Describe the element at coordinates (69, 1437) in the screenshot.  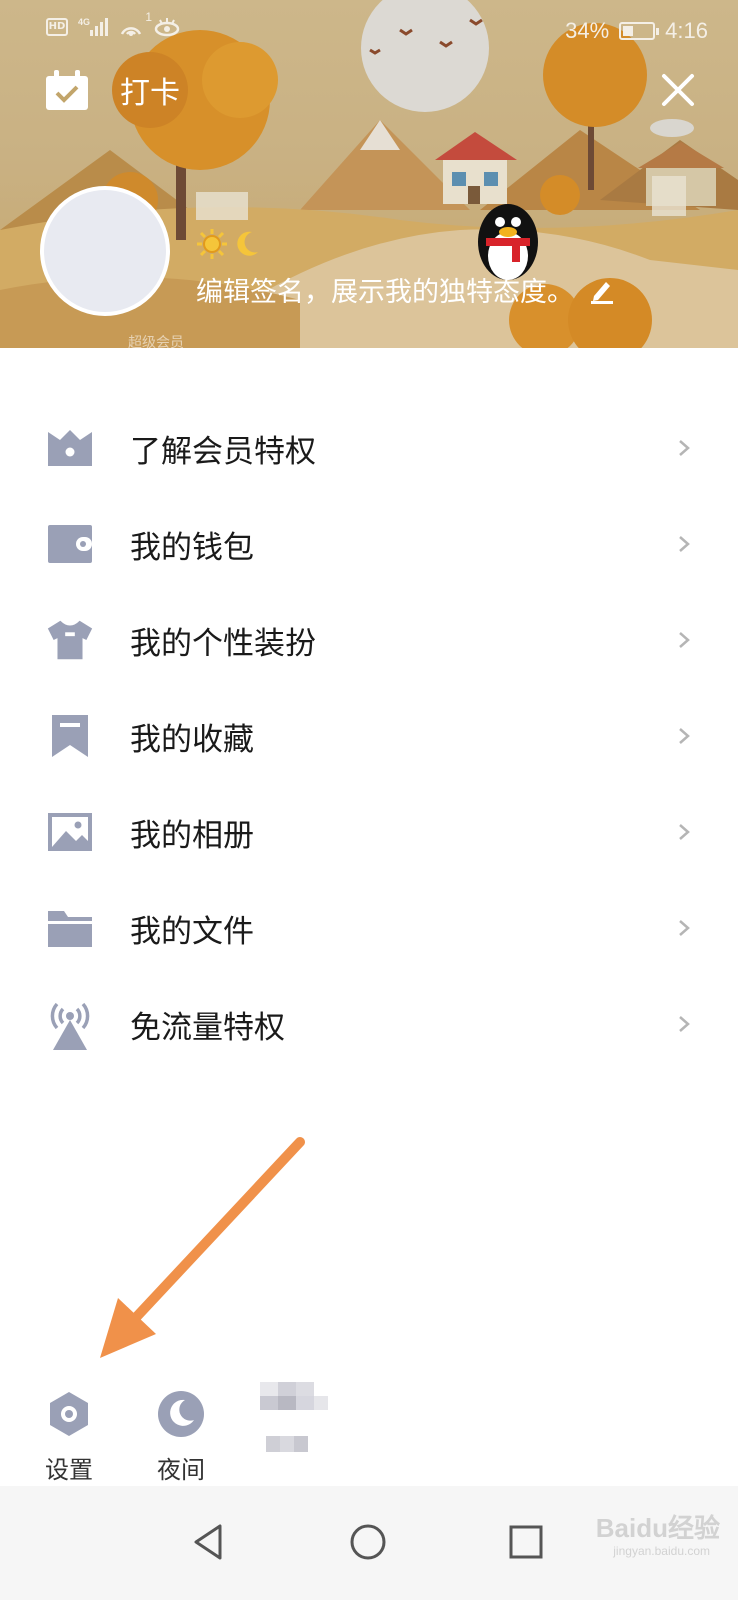
I see `settings-button: 设置` at that location.